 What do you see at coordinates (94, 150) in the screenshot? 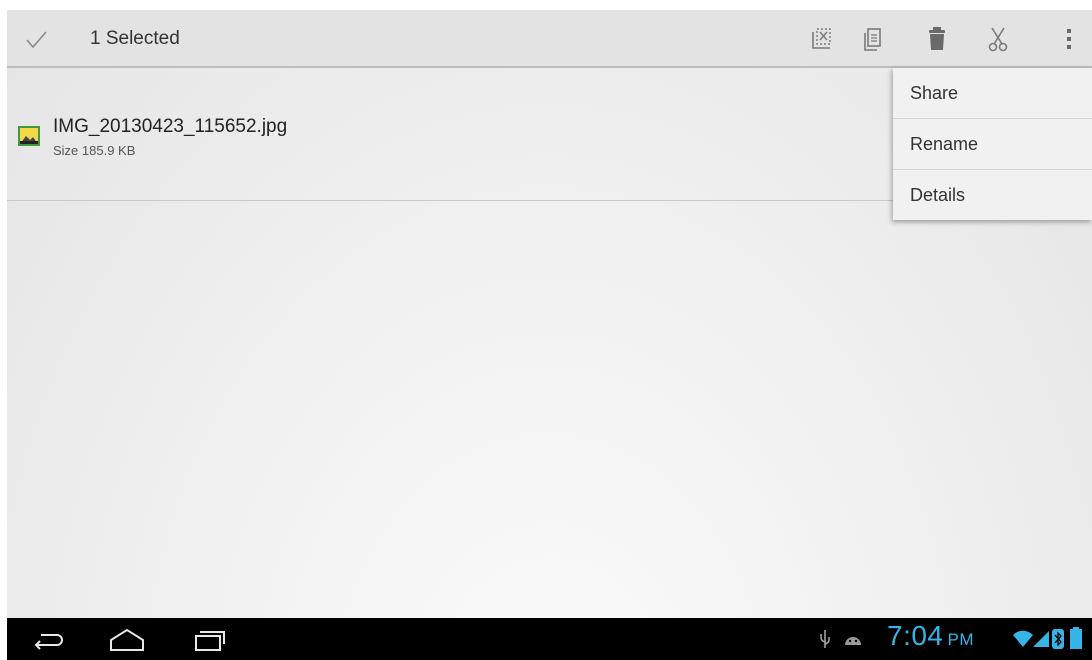
I see `file-size: Size 185.9 KB` at bounding box center [94, 150].